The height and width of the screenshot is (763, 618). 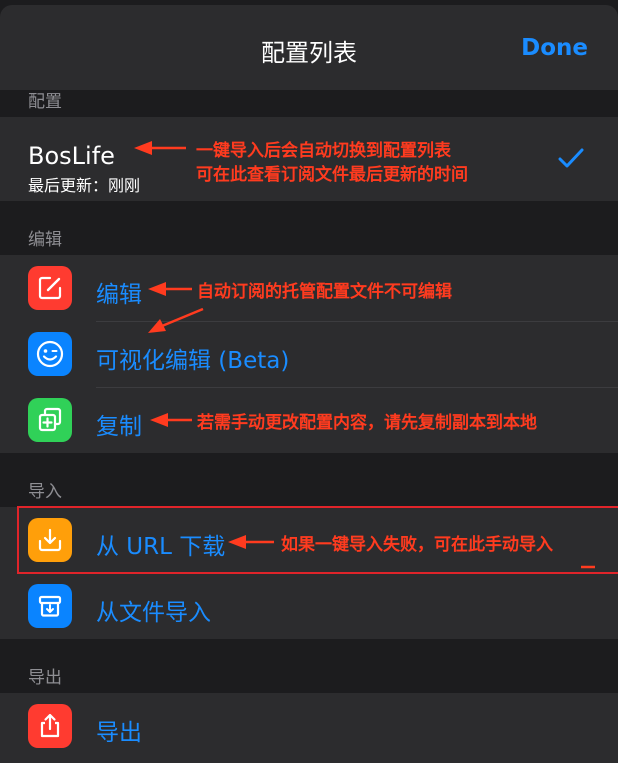 I want to click on visual-edit-button: 可视化编辑 (Beta), so click(x=309, y=354).